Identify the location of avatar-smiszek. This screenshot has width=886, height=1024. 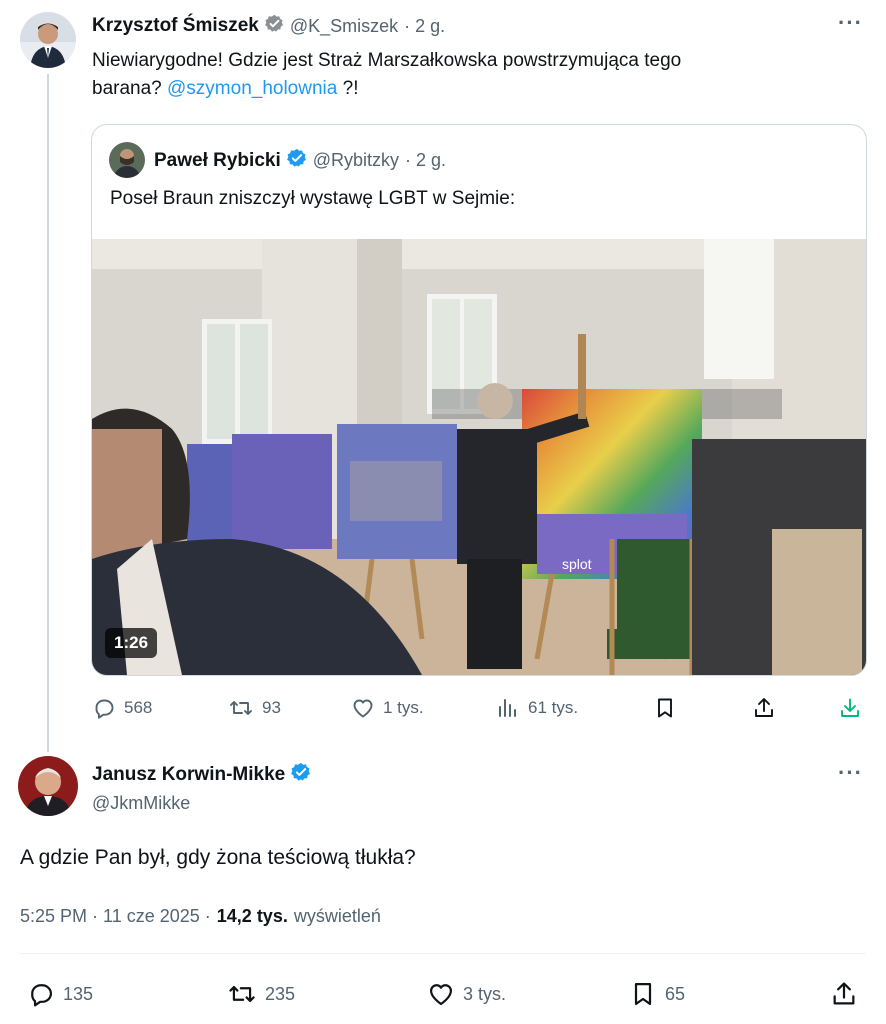
(48, 40).